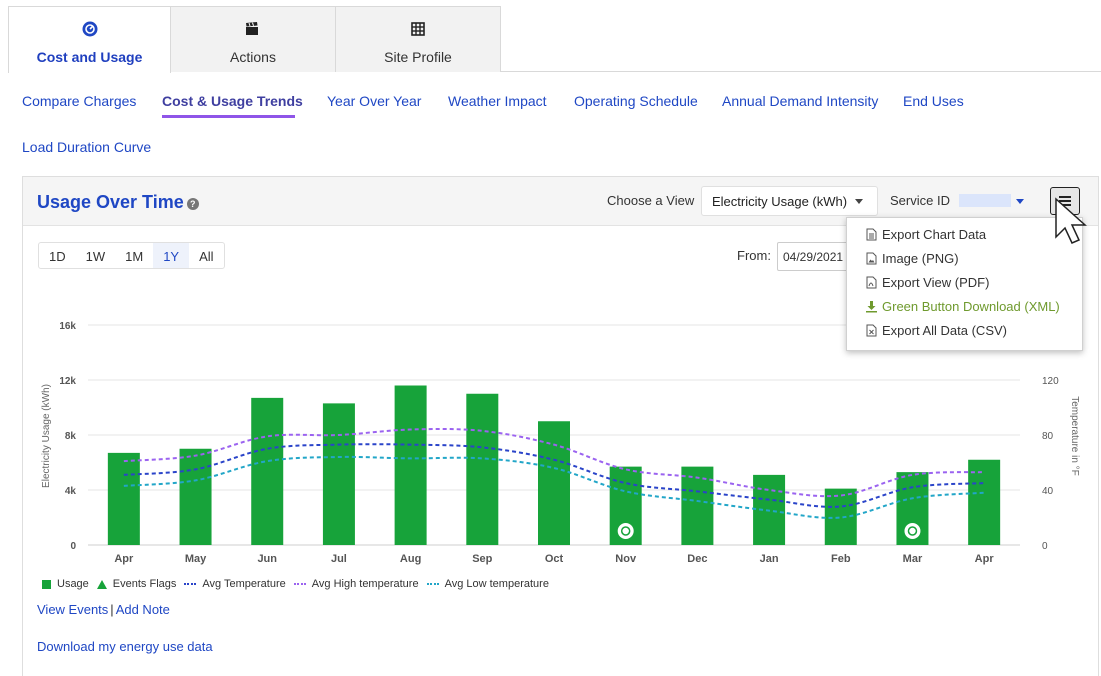  Describe the element at coordinates (697, 559) in the screenshot. I see `x-tick-label: Dec` at that location.